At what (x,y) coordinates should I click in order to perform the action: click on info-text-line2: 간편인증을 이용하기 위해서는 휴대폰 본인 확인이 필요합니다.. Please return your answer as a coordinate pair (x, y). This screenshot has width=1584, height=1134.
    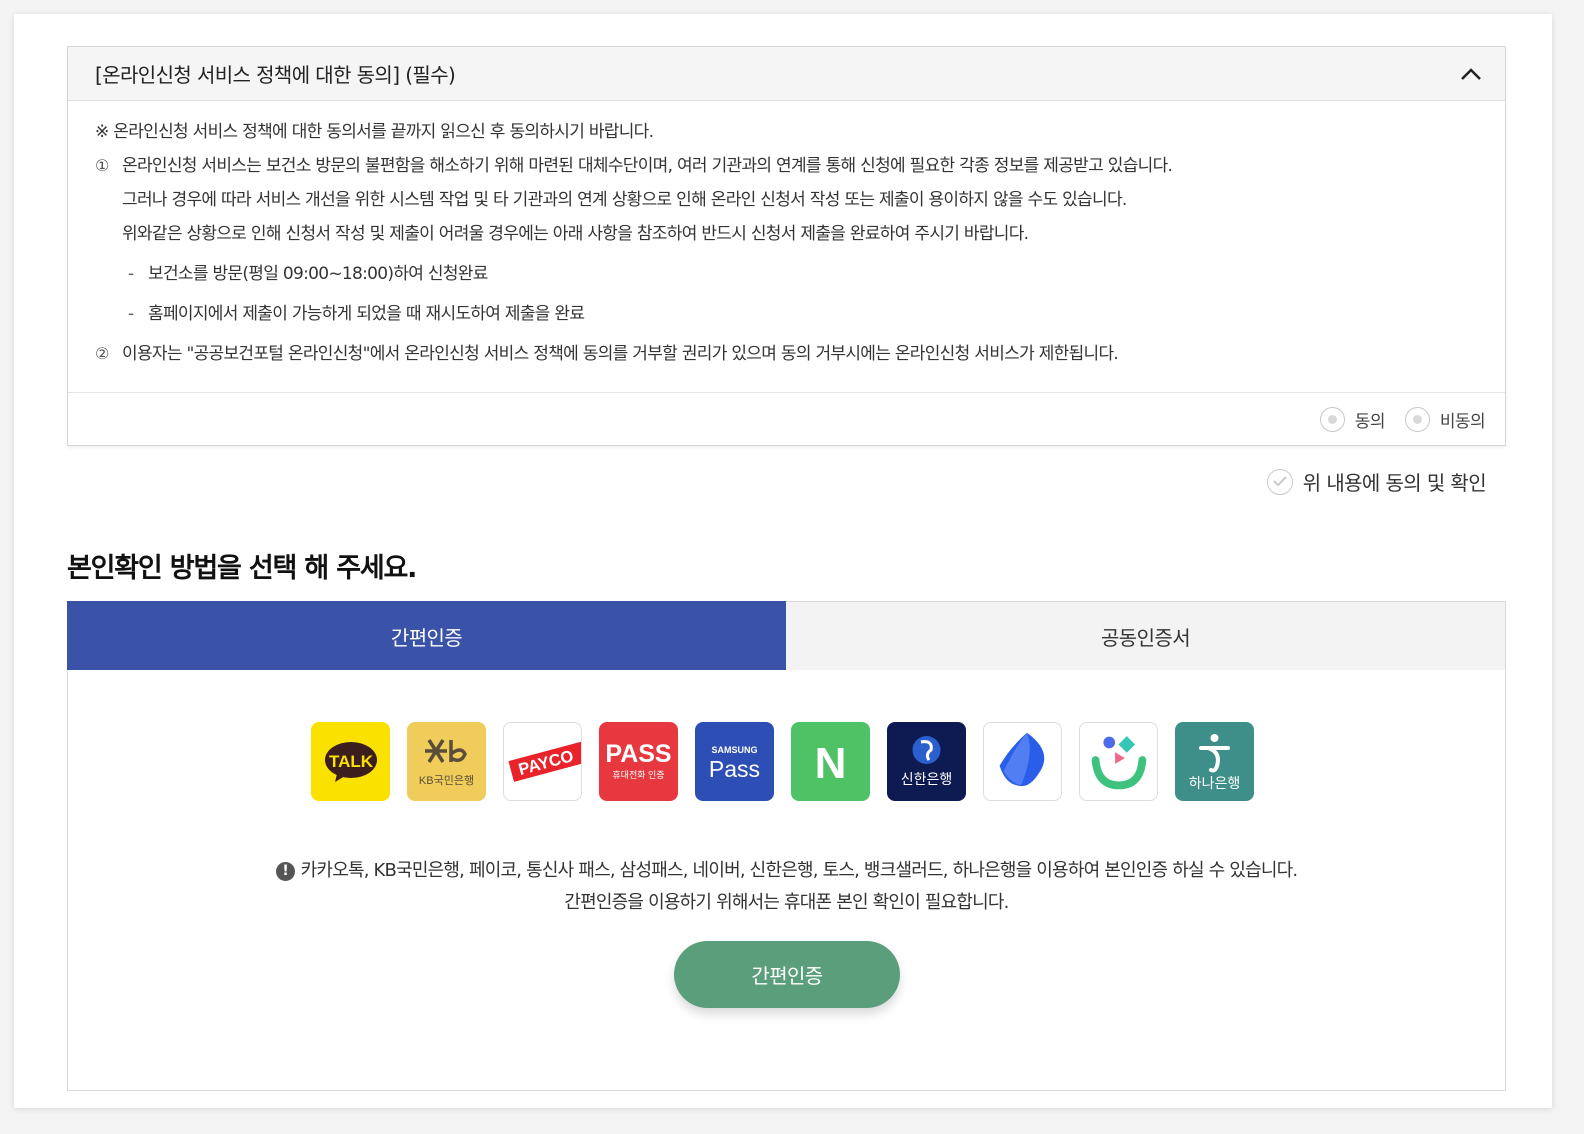
    Looking at the image, I should click on (786, 902).